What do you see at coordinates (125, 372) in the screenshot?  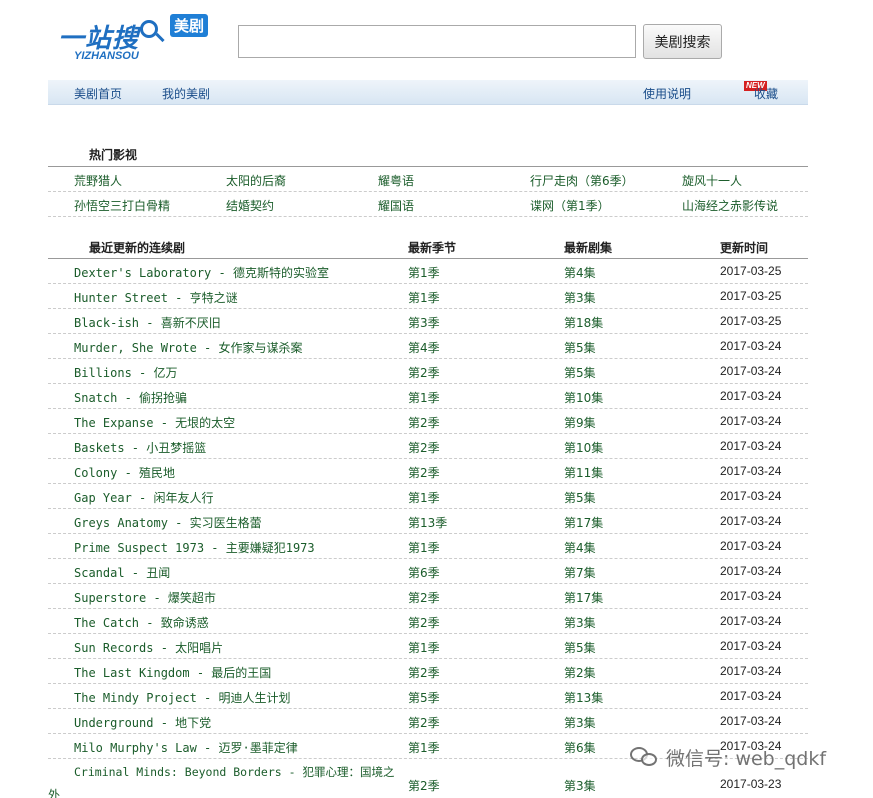 I see `show-title-link: Billions - 亿万` at bounding box center [125, 372].